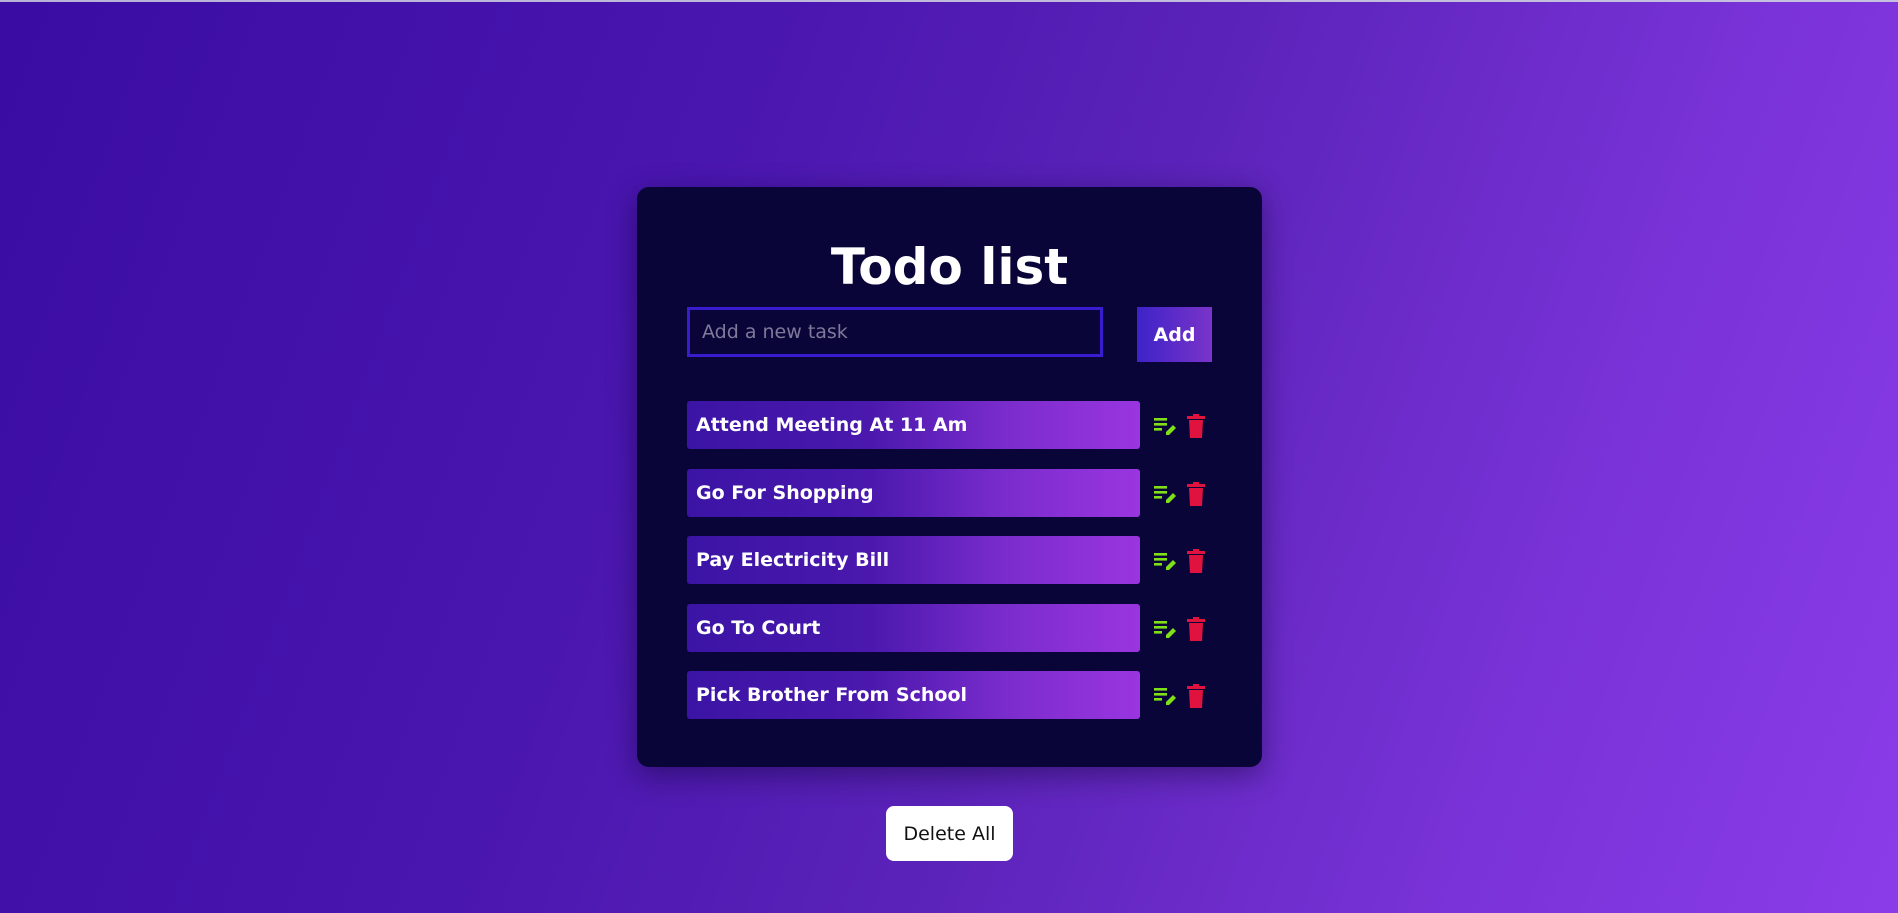  I want to click on top-edge-line, so click(949, 1).